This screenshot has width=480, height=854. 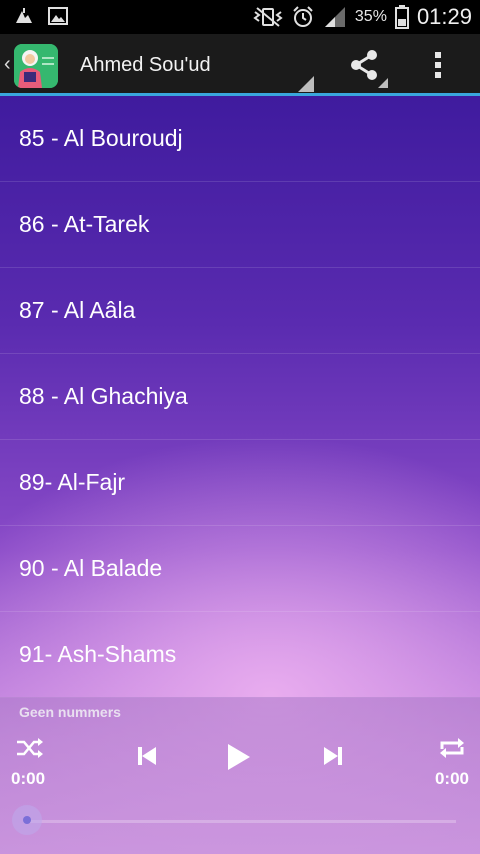 What do you see at coordinates (401, 17) in the screenshot?
I see `battery-icon` at bounding box center [401, 17].